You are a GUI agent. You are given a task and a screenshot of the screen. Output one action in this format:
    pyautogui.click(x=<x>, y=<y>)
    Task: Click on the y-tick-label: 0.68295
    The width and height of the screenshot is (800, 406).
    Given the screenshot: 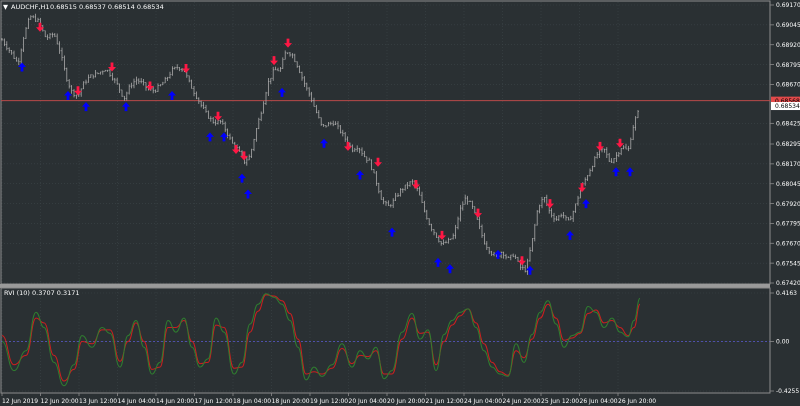 What is the action you would take?
    pyautogui.click(x=788, y=144)
    